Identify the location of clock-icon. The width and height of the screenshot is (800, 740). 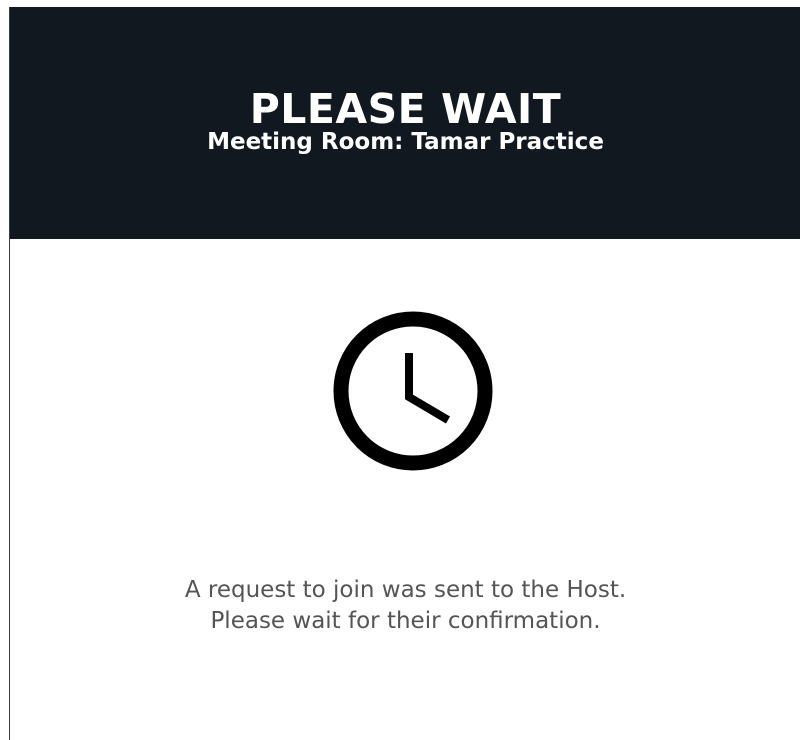
(413, 391).